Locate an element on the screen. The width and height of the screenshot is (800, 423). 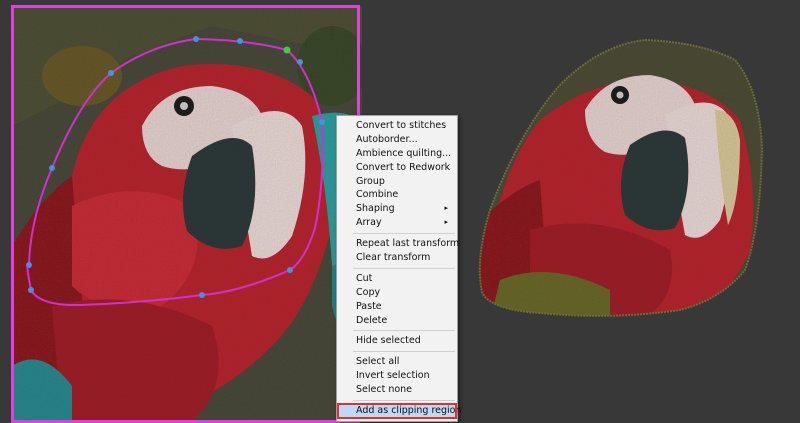
menu-item-label: Combine is located at coordinates (377, 195).